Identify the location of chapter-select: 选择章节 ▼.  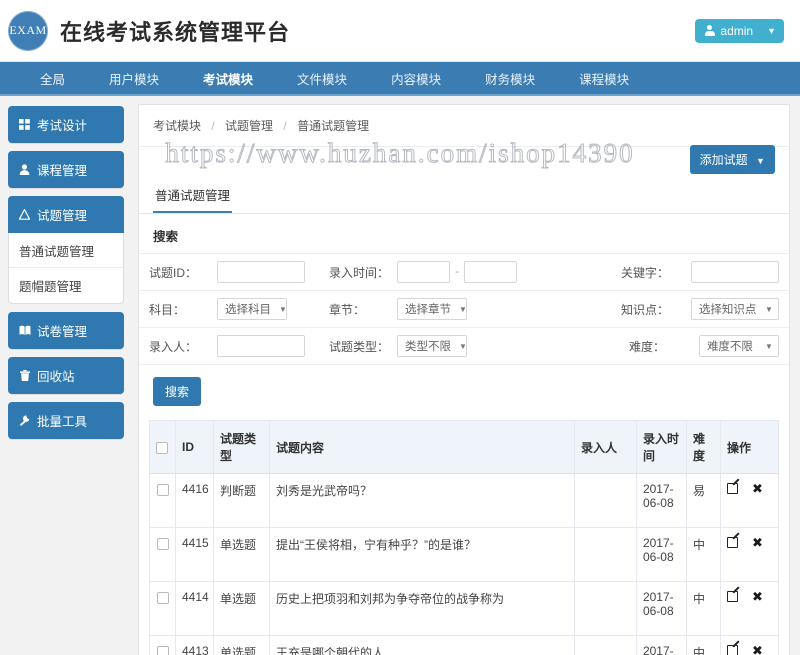
(432, 309).